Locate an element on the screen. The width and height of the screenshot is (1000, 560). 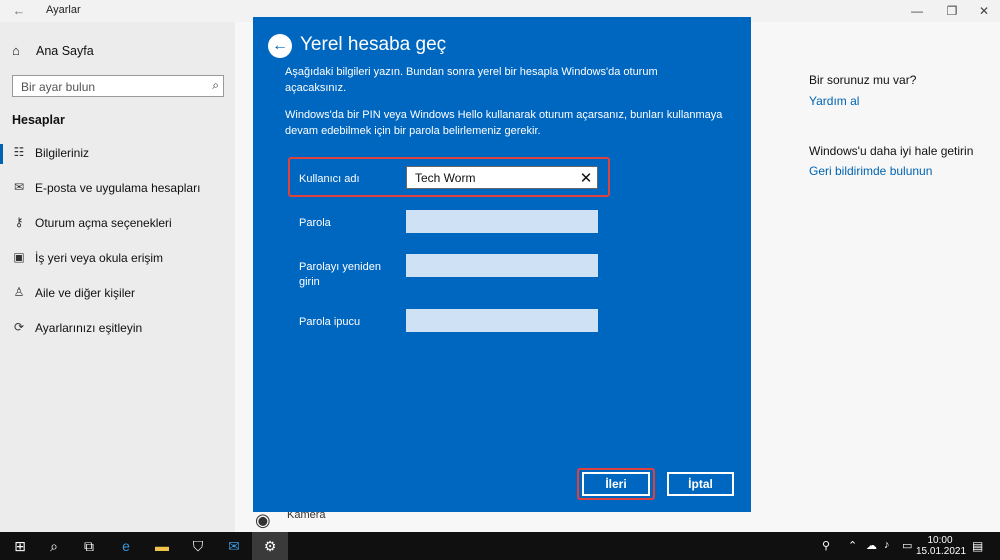
sidebar-item-signin-options: ⚷ Oturum açma seçenekleri is located at coordinates (117, 224).